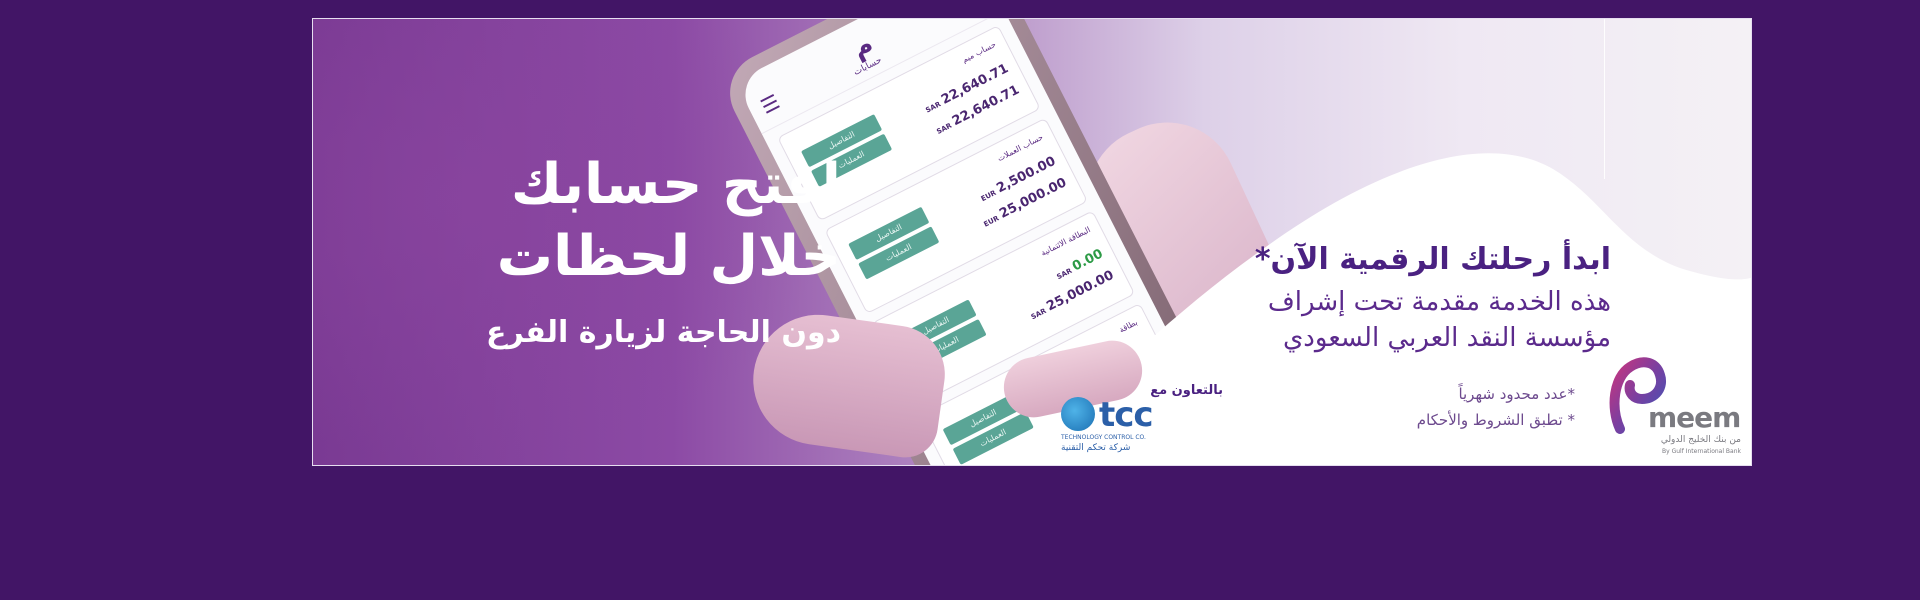 This screenshot has width=1920, height=600. Describe the element at coordinates (1126, 415) in the screenshot. I see `tcc-logo-text: tcc` at that location.